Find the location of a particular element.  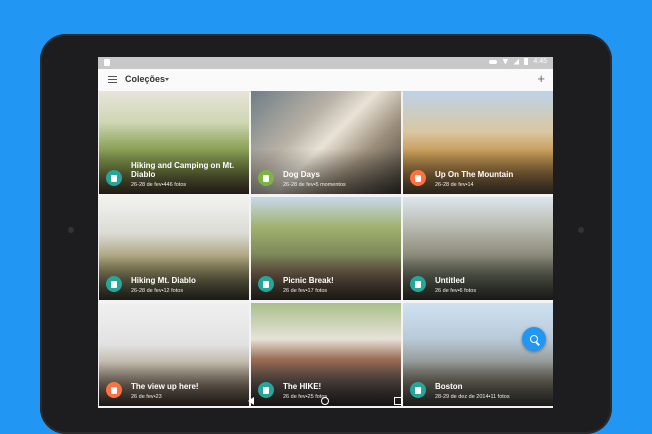

menu-icon is located at coordinates (112, 79).